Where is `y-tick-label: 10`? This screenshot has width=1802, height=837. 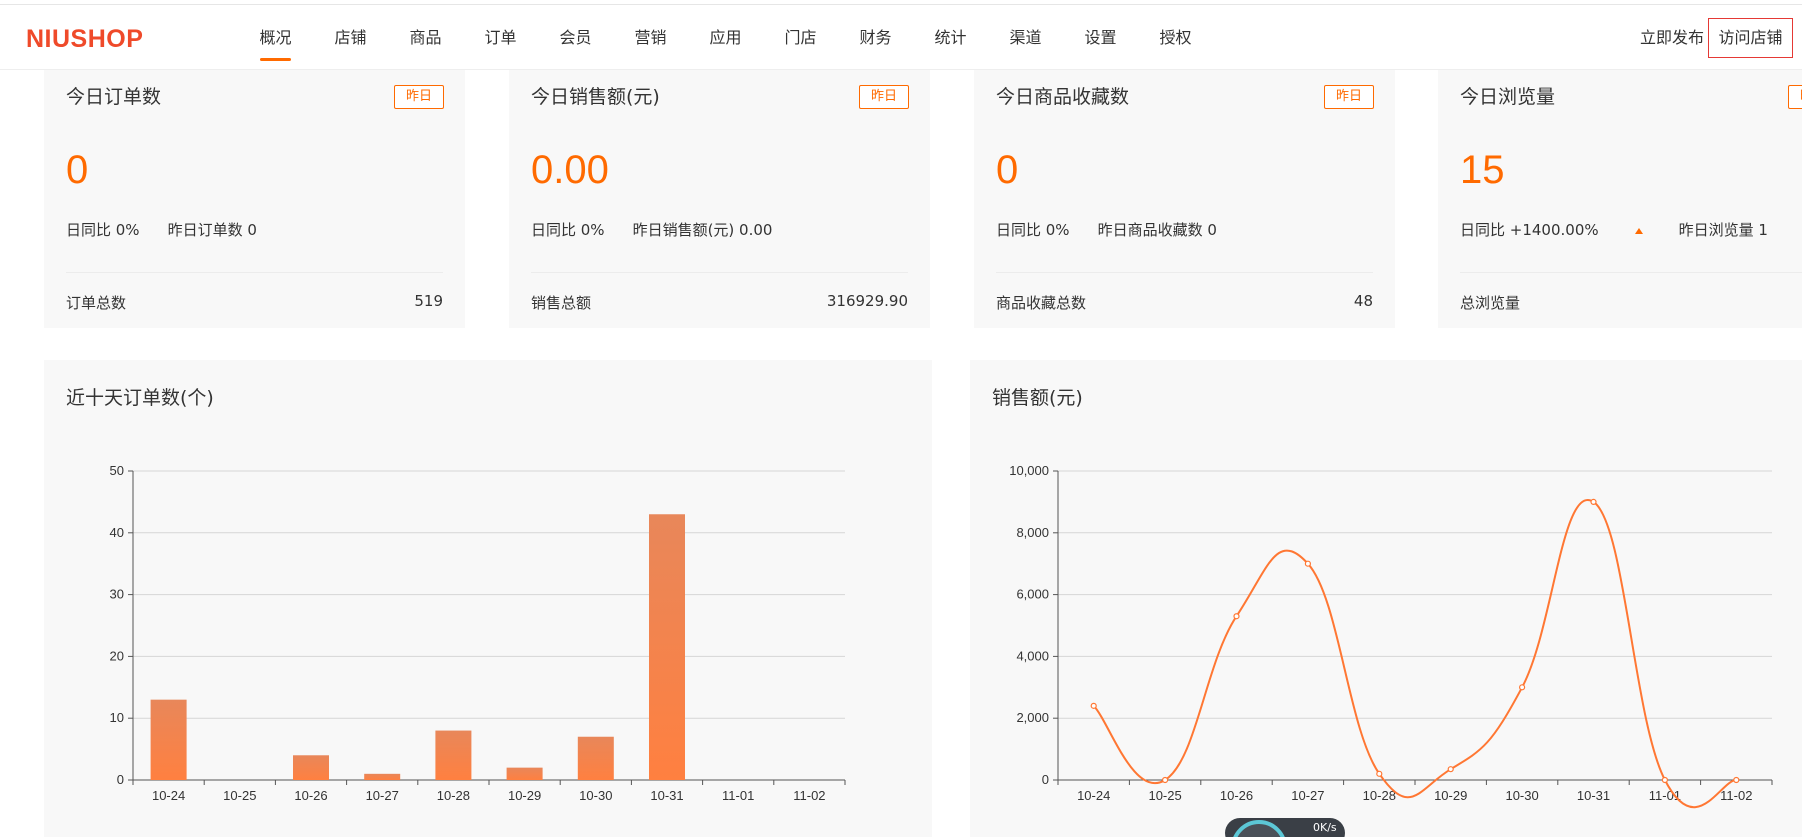
y-tick-label: 10 is located at coordinates (117, 717).